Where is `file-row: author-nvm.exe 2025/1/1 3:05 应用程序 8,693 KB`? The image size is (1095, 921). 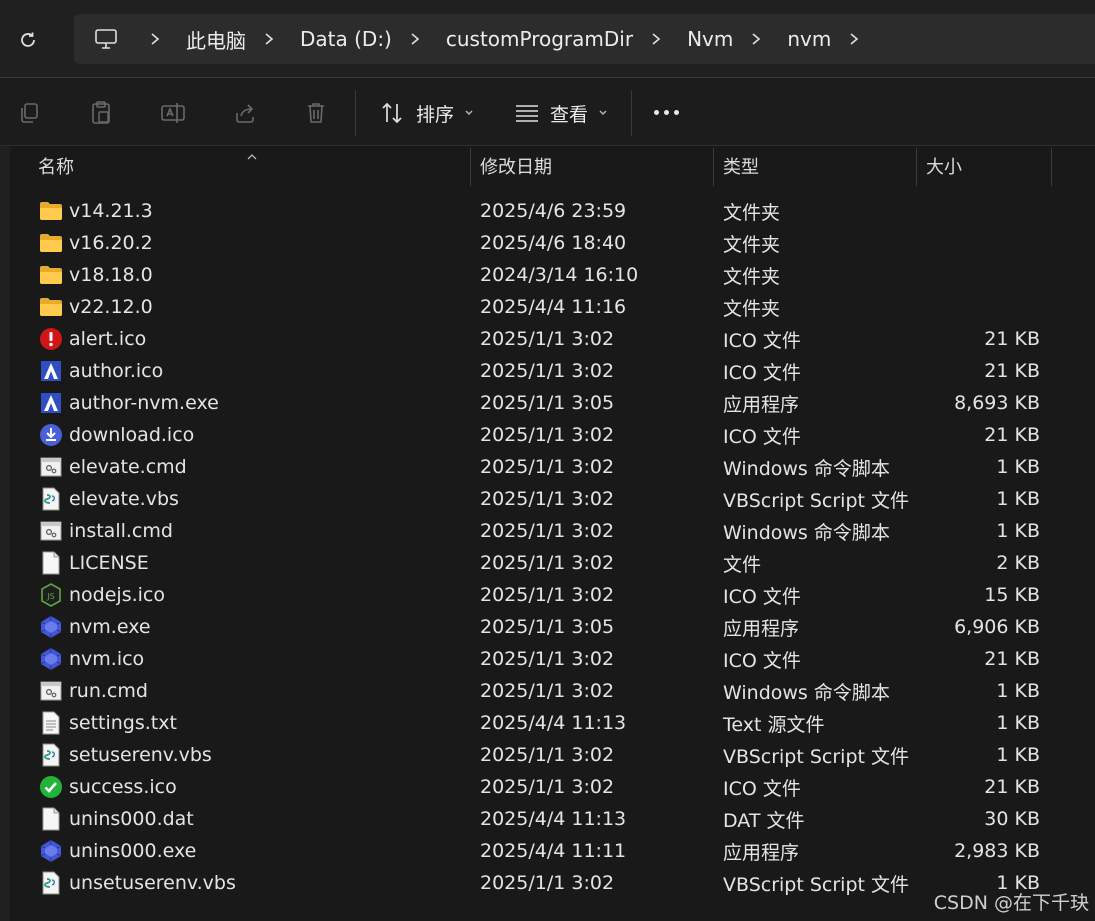 file-row: author-nvm.exe 2025/1/1 3:05 应用程序 8,693 KB is located at coordinates (547, 403).